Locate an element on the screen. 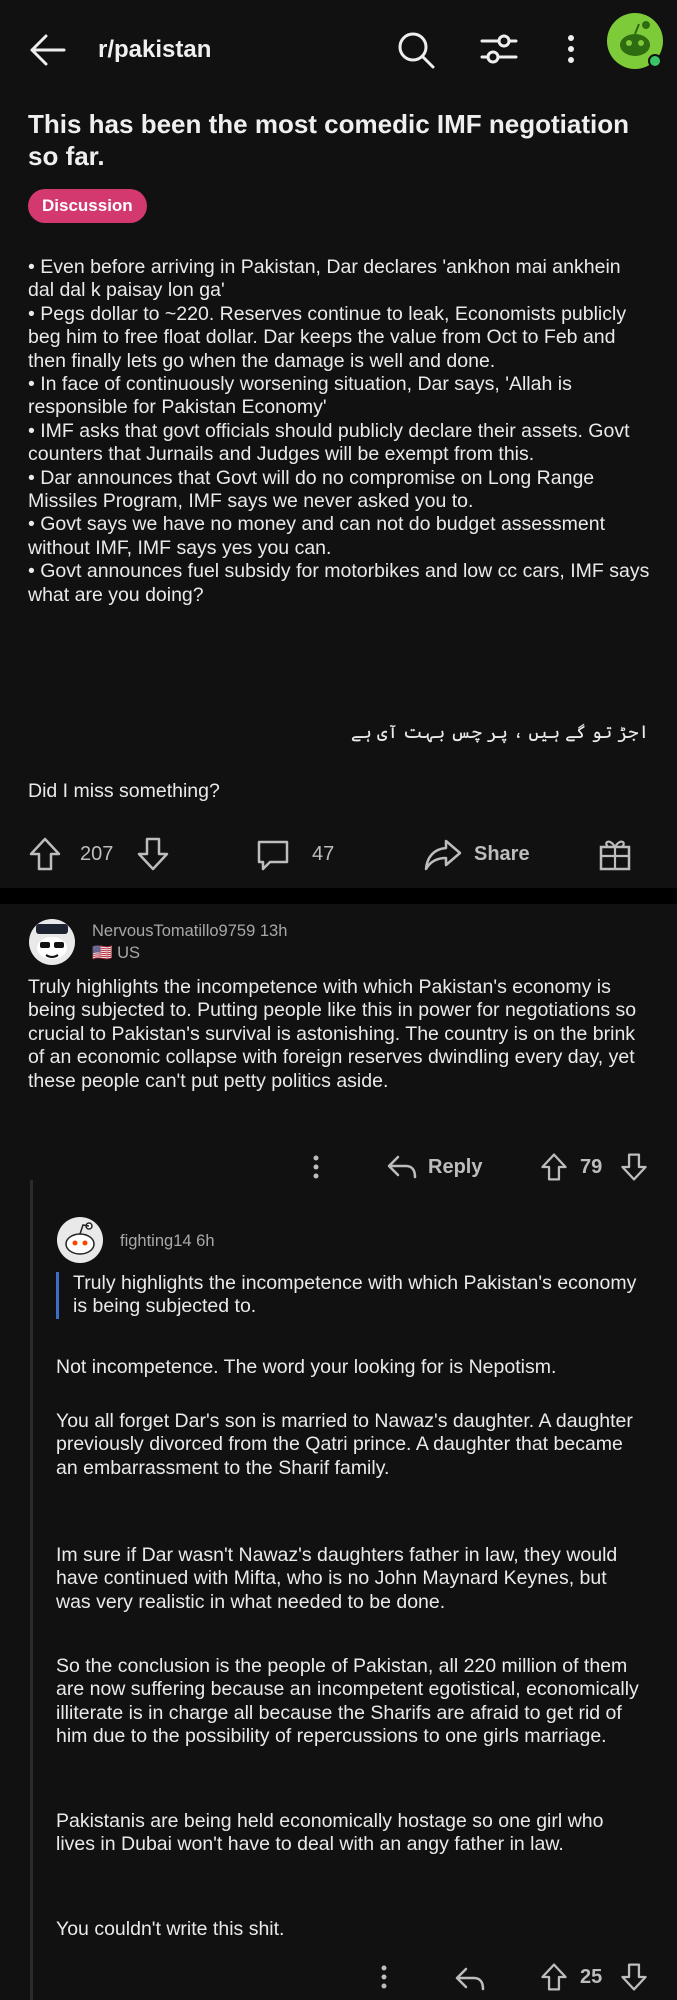 This screenshot has height=2000, width=677. share-icon is located at coordinates (443, 855).